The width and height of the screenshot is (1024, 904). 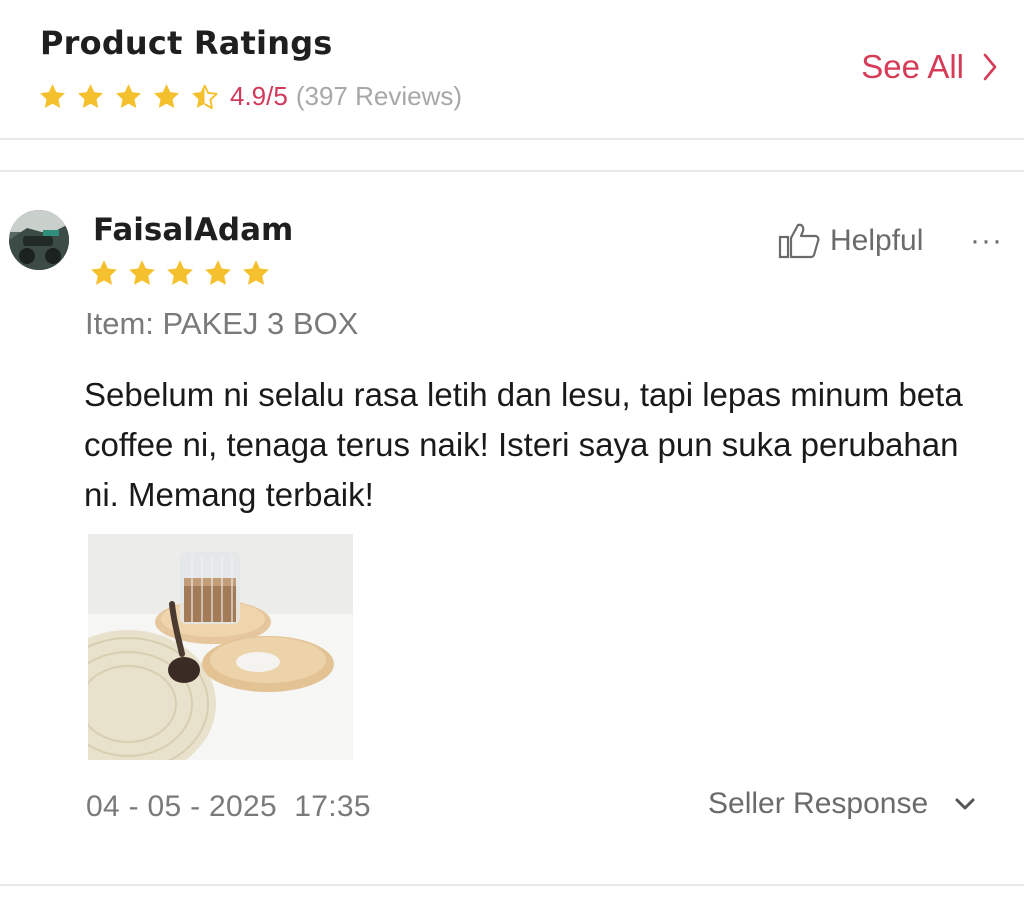 I want to click on chevron-right-icon, so click(x=990, y=67).